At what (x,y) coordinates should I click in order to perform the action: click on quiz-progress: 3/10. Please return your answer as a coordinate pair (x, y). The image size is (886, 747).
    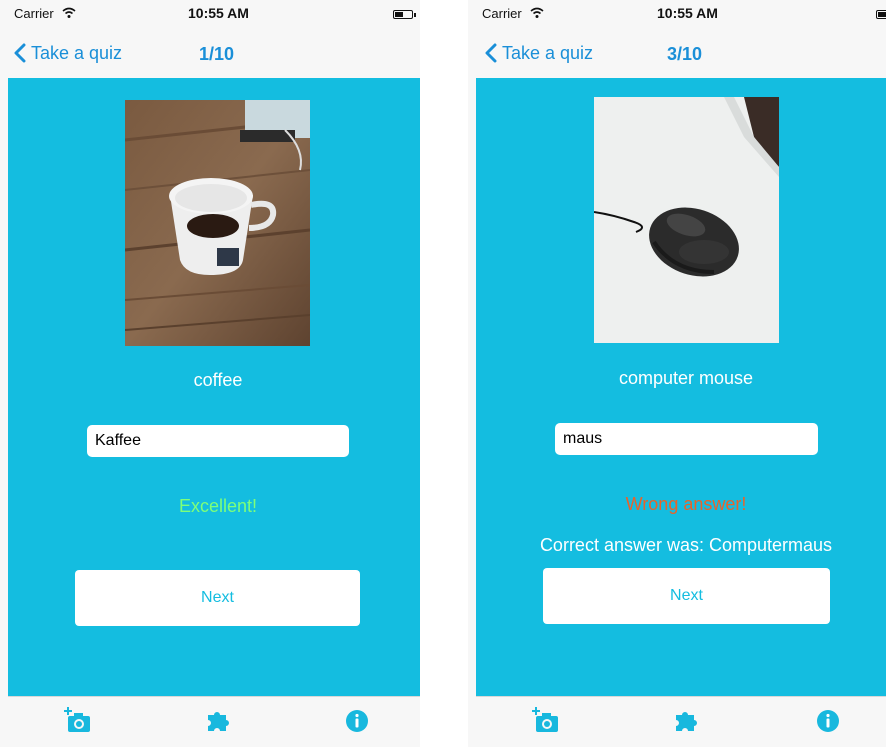
    Looking at the image, I should click on (685, 54).